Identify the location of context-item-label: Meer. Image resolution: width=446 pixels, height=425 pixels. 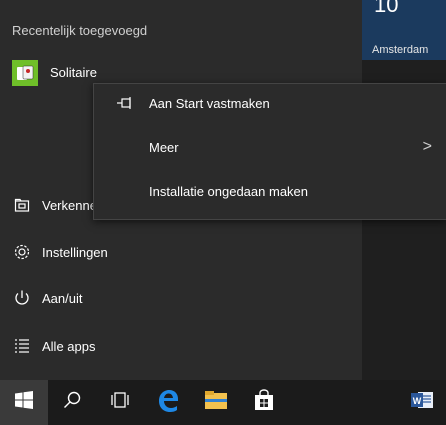
(164, 147).